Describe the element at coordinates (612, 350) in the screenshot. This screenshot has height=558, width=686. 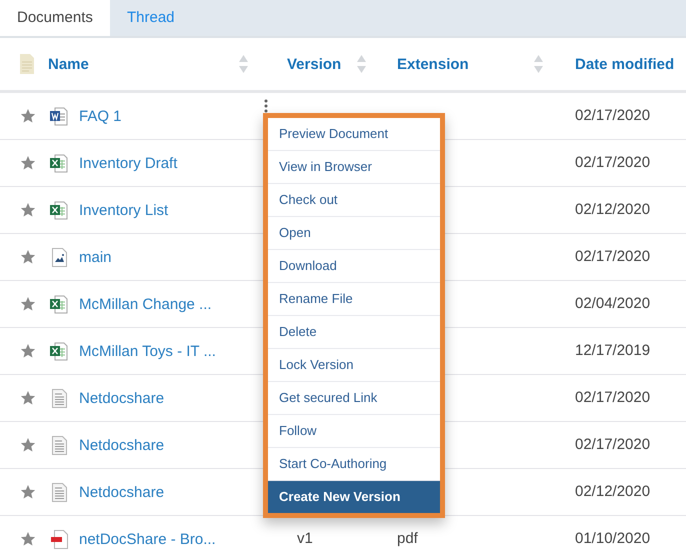
I see `date-text: 12/17/2019` at that location.